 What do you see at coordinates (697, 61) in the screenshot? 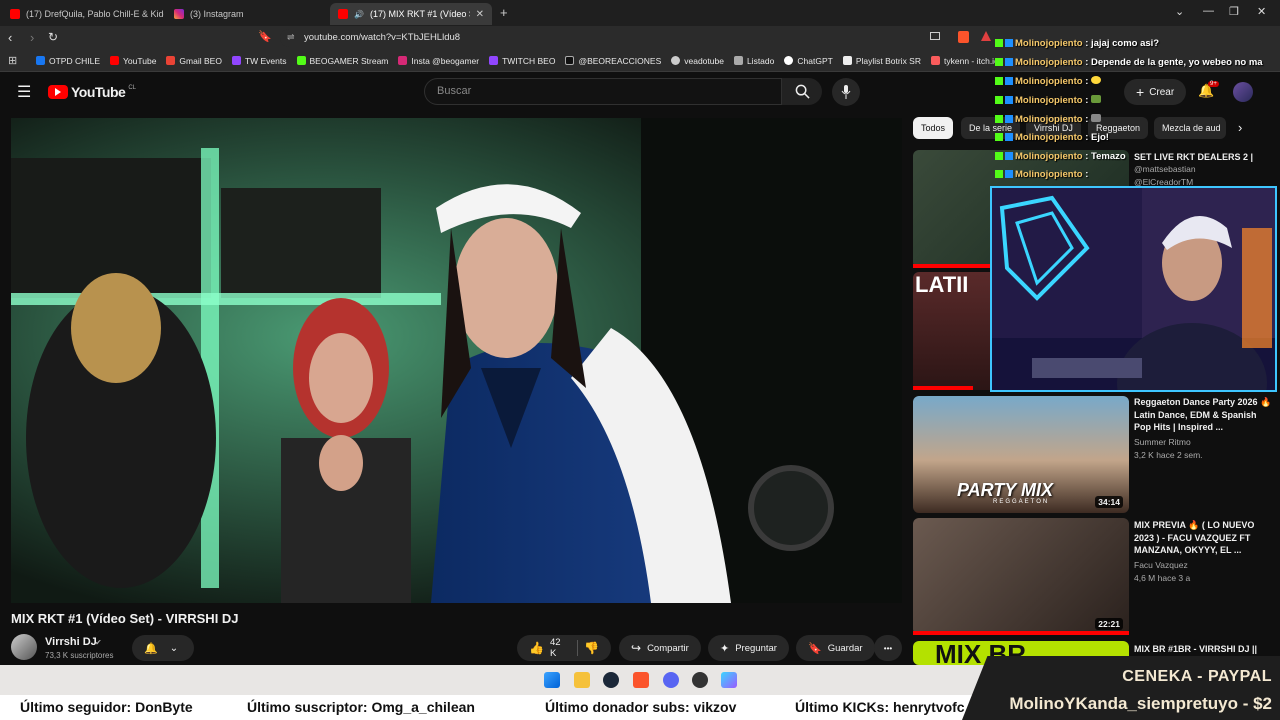
I see `bookmark-veadotube: veadotube` at bounding box center [697, 61].